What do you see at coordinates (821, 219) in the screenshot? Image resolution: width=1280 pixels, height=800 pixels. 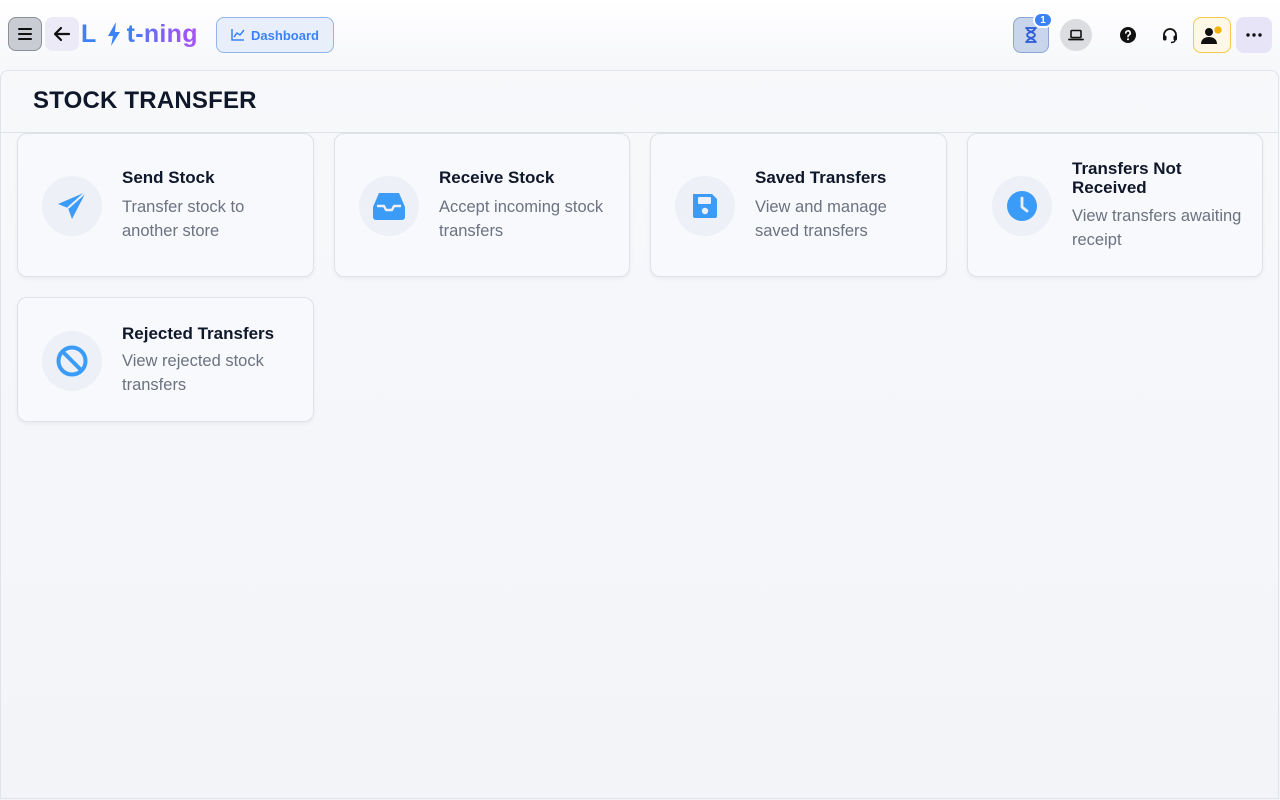 I see `card-description: View and manage saved transfers` at bounding box center [821, 219].